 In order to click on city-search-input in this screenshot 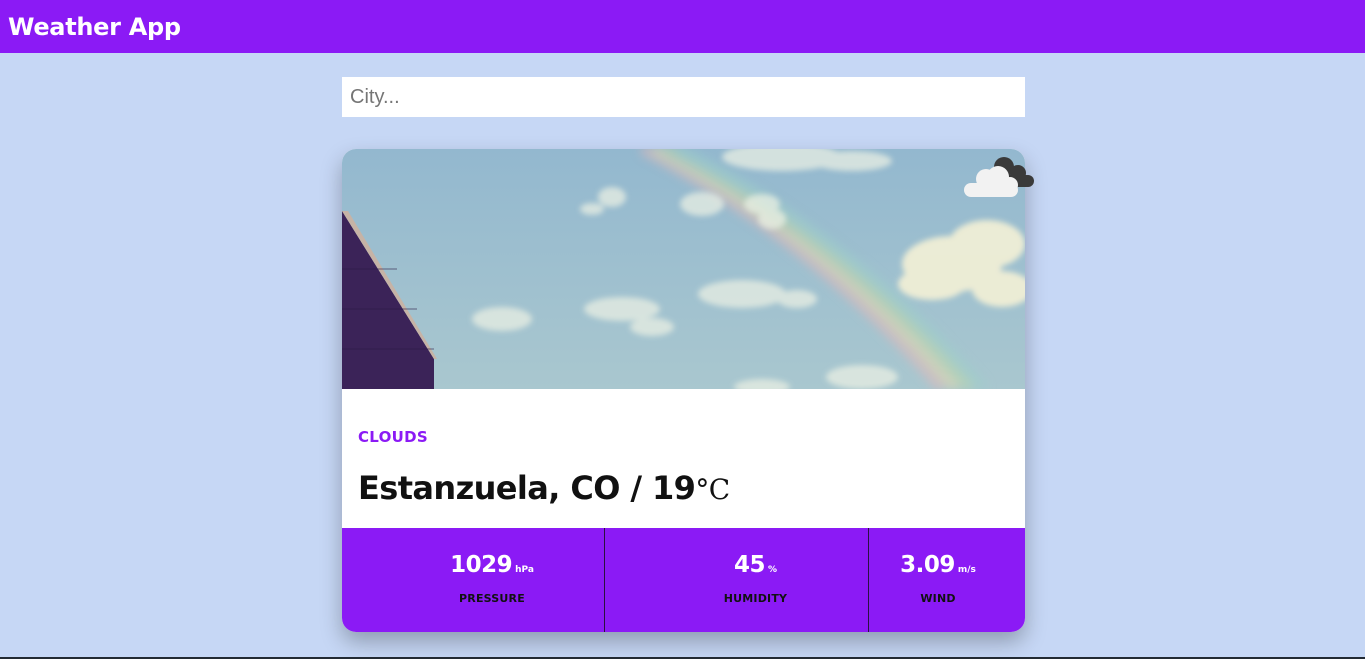, I will do `click(683, 97)`.